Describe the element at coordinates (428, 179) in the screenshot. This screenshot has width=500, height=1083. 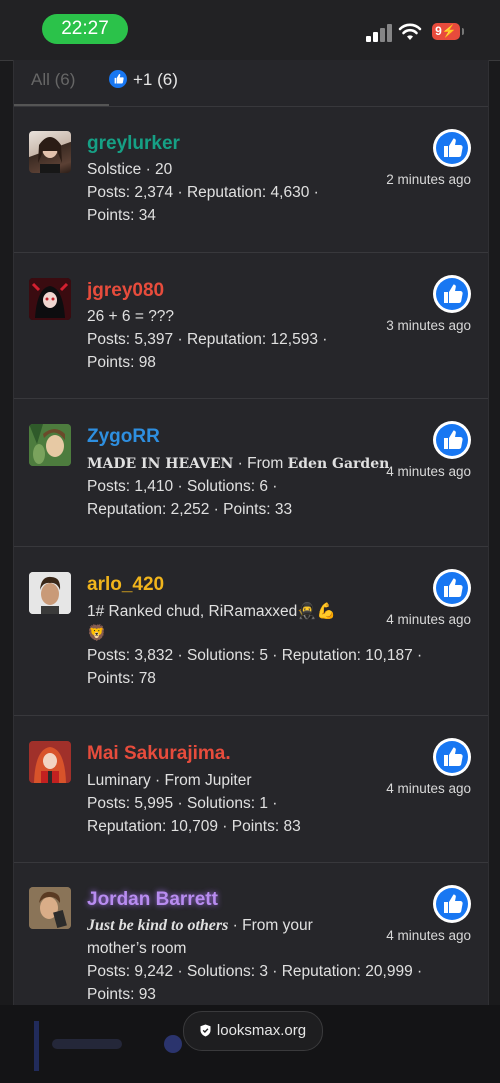
I see `reaction-time: 2 minutes ago` at that location.